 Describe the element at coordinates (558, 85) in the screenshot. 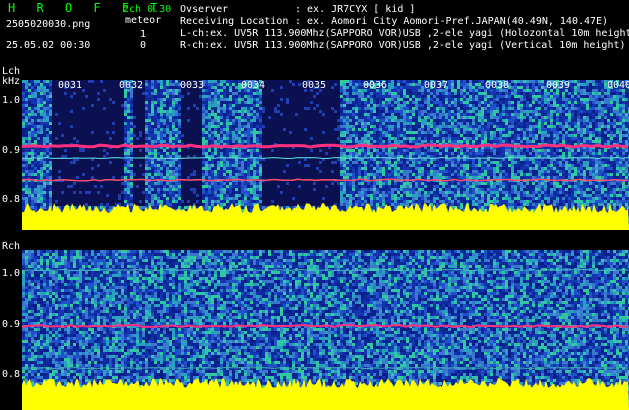

I see `minute-label-0039: 0039` at that location.